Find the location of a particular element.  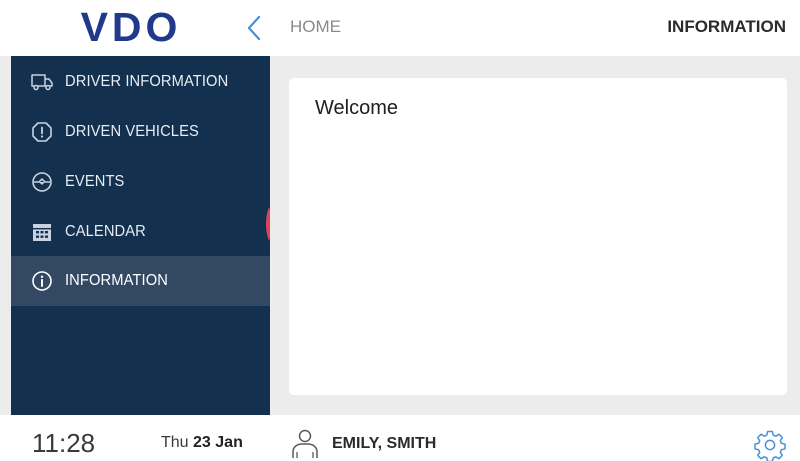

gear-icon is located at coordinates (770, 445).